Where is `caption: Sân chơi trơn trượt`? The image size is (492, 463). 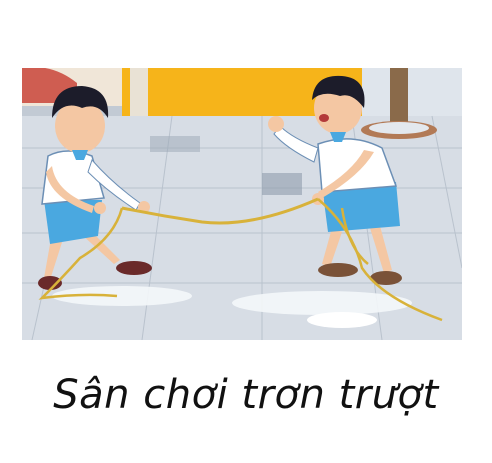
caption: Sân chơi trơn trượt is located at coordinates (246, 395).